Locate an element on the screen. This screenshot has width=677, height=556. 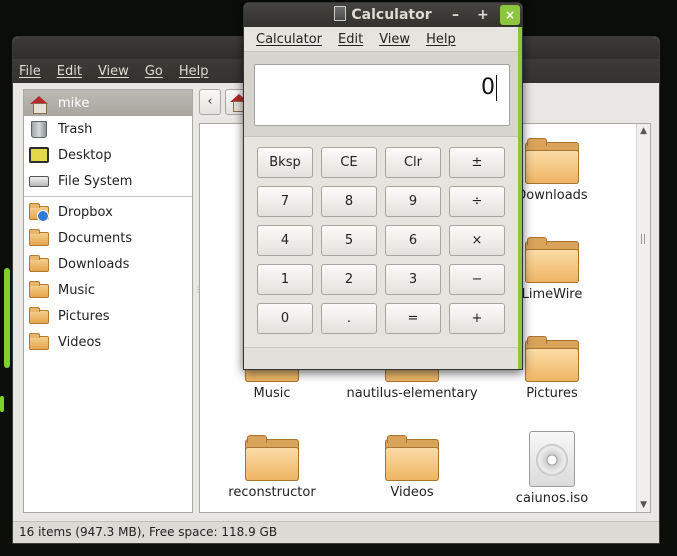
disc-image-icon is located at coordinates (552, 459).